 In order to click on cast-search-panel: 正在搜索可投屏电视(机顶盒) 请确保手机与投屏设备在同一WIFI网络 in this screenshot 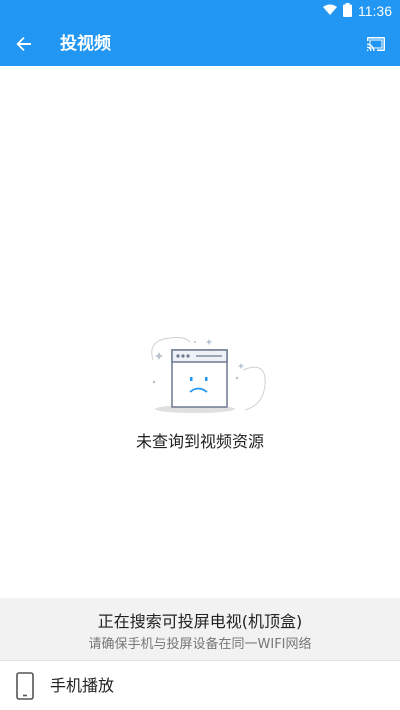, I will do `click(200, 629)`.